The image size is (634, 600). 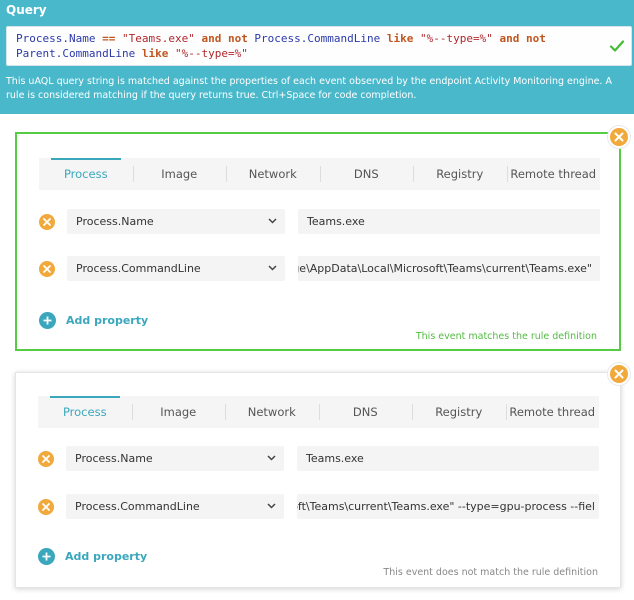 What do you see at coordinates (109, 38) in the screenshot?
I see `query-token: ==` at bounding box center [109, 38].